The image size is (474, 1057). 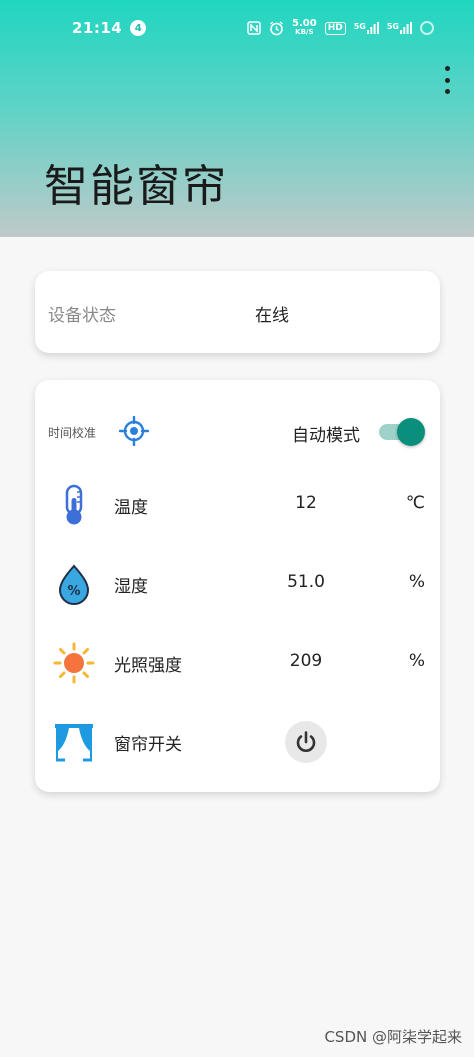 I want to click on net-speed: 5.00 KB/S, so click(x=304, y=28).